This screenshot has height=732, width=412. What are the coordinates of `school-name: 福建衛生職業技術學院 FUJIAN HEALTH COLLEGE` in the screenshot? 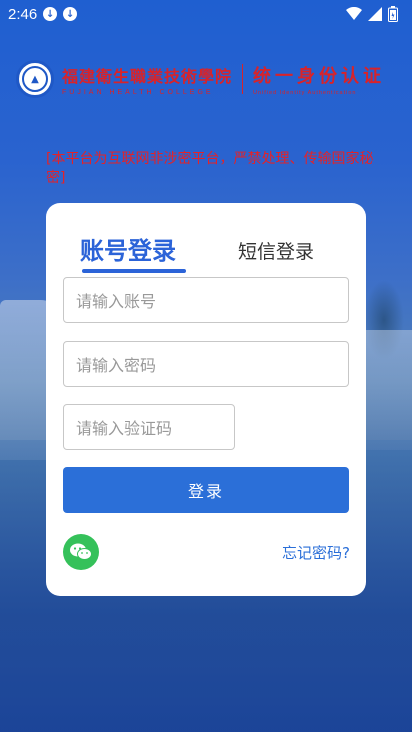 It's located at (147, 79).